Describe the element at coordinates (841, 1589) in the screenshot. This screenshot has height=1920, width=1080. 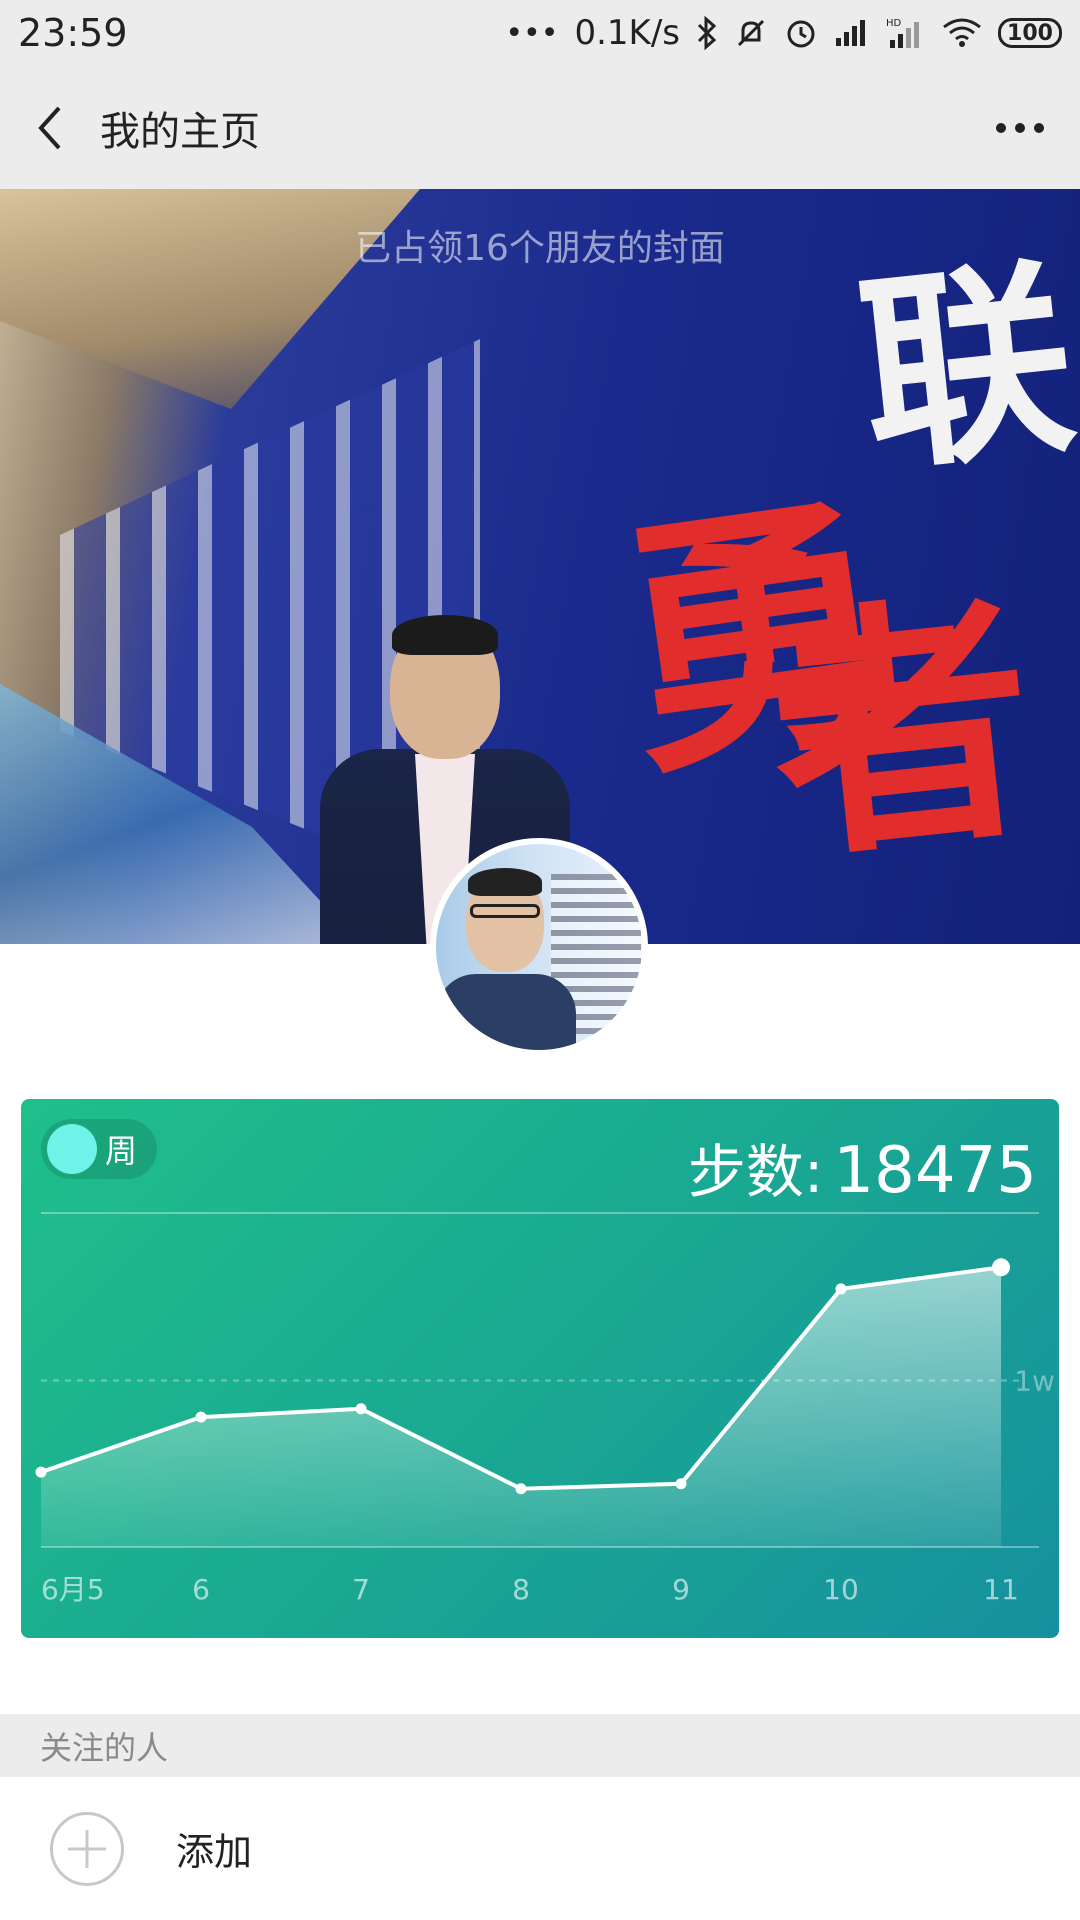
I see `chart-x-tick-label: 10` at that location.